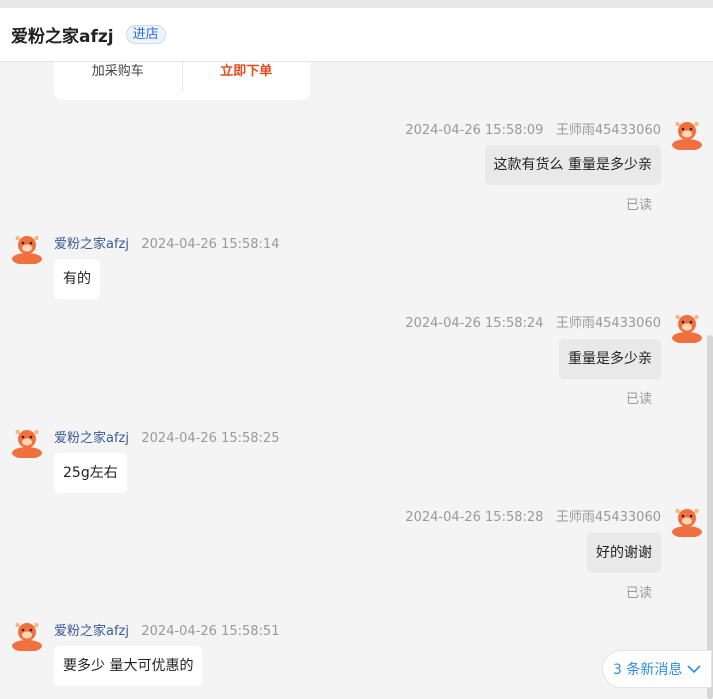  Describe the element at coordinates (90, 473) in the screenshot. I see `message-bubble: 25g左右` at that location.